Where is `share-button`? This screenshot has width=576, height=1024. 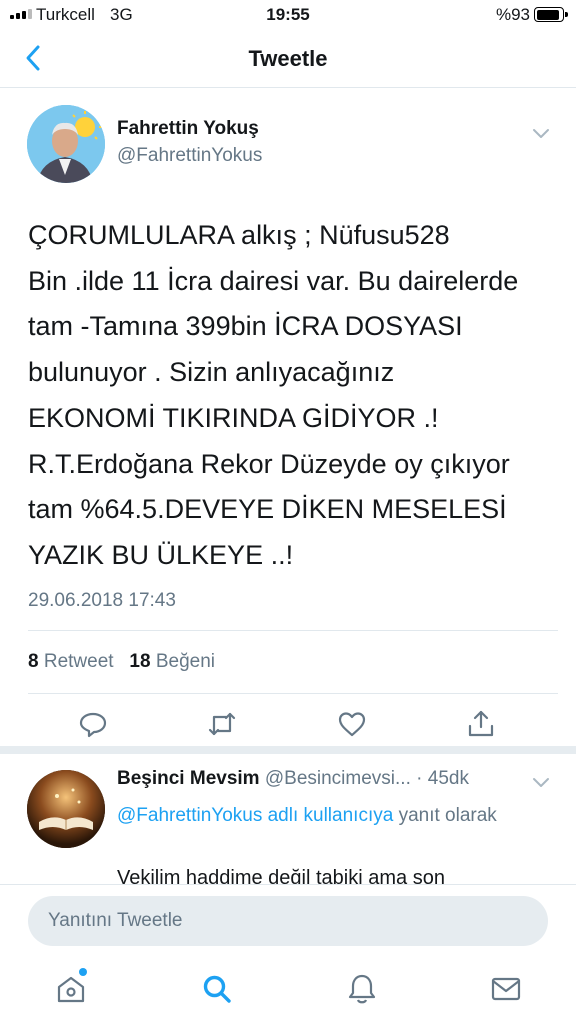
share-button is located at coordinates (481, 724).